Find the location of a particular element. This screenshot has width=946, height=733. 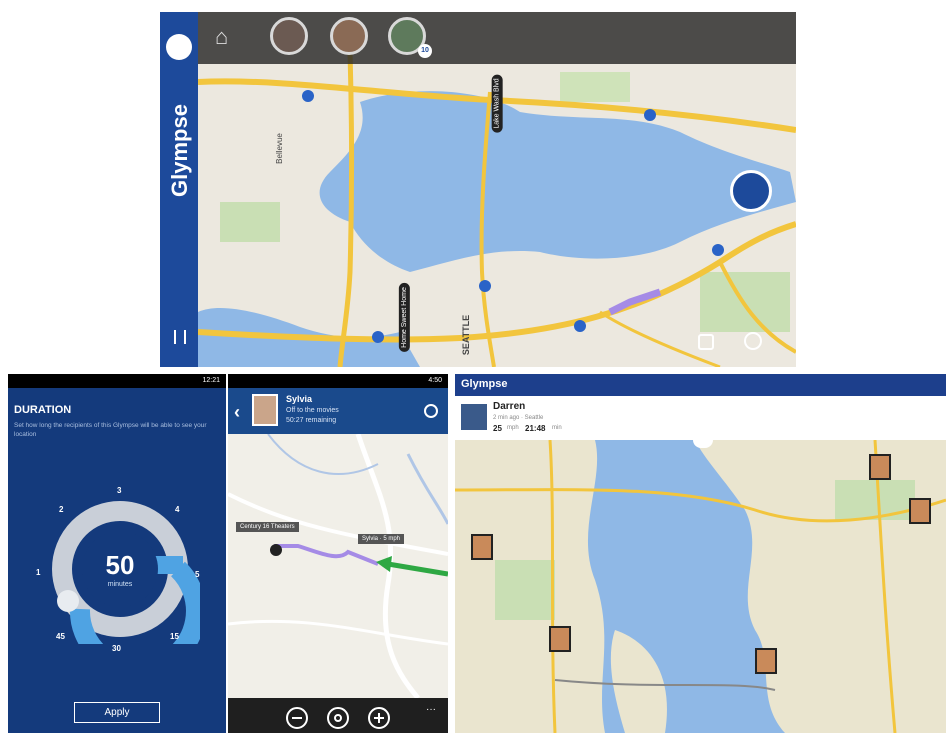

apply-button: Apply is located at coordinates (117, 712).